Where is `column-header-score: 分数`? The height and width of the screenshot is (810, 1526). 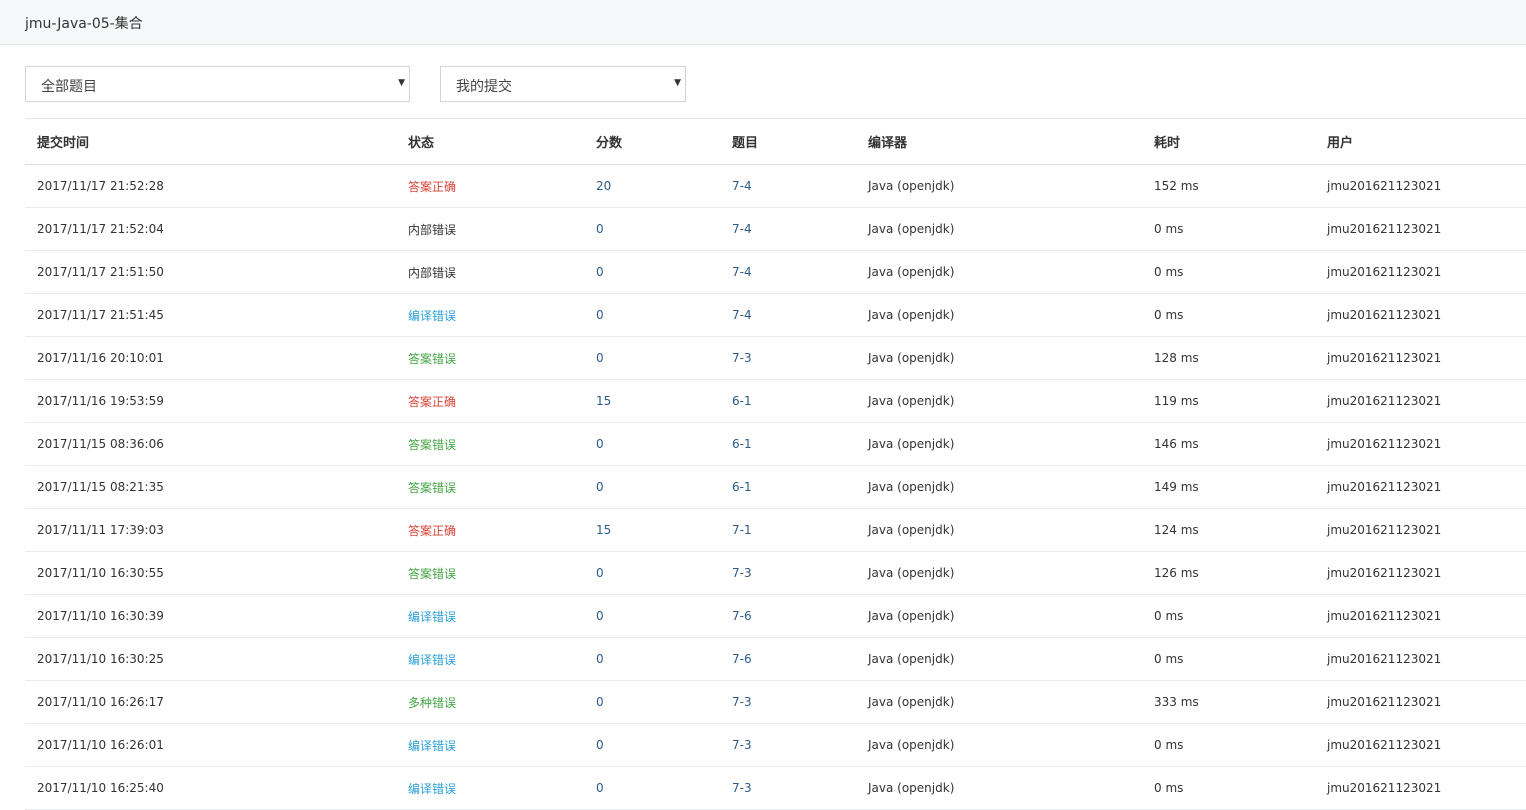
column-header-score: 分数 is located at coordinates (609, 143).